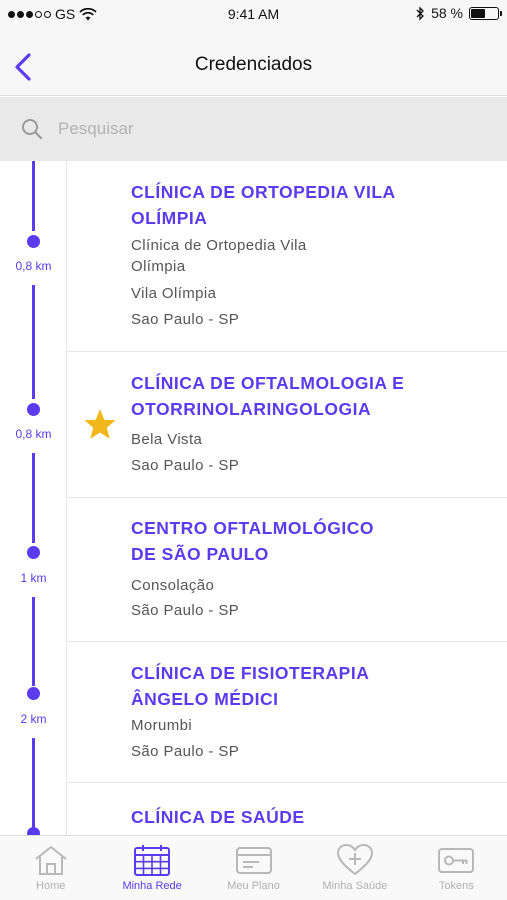  I want to click on search-bar, so click(253, 129).